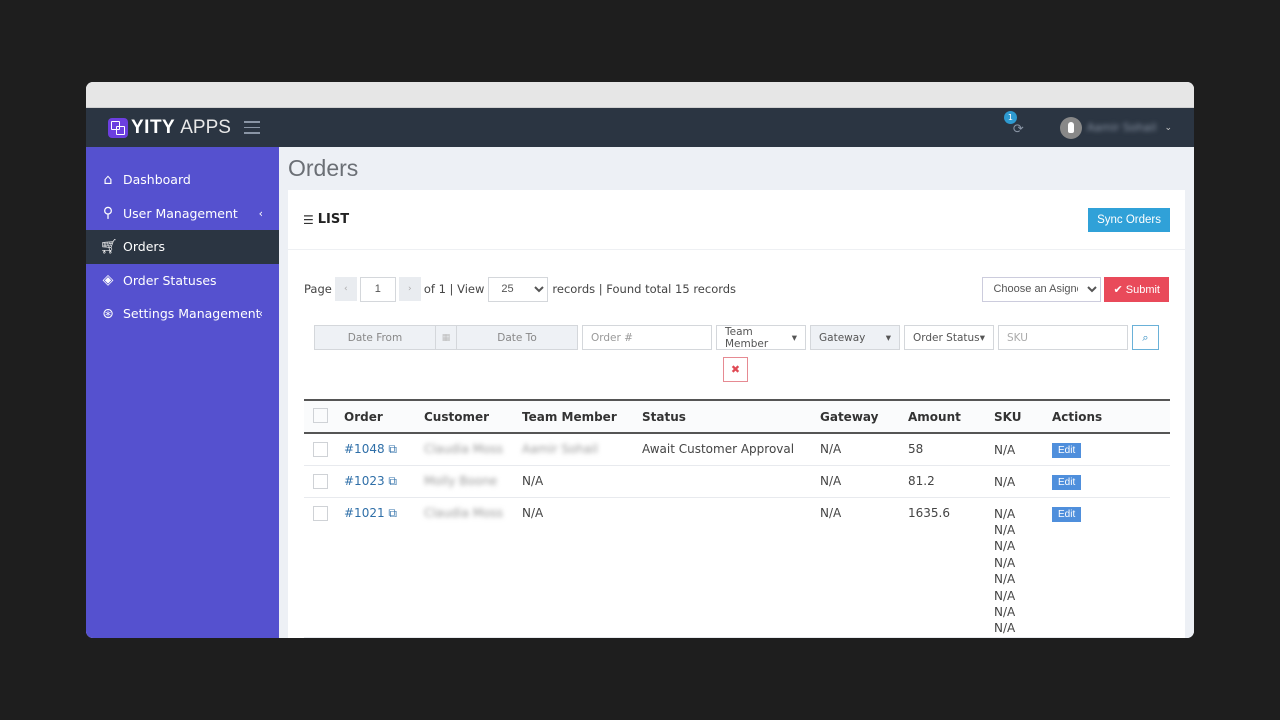 This screenshot has height=720, width=1280. What do you see at coordinates (345, 289) in the screenshot?
I see `prev-page-button: ‹` at bounding box center [345, 289].